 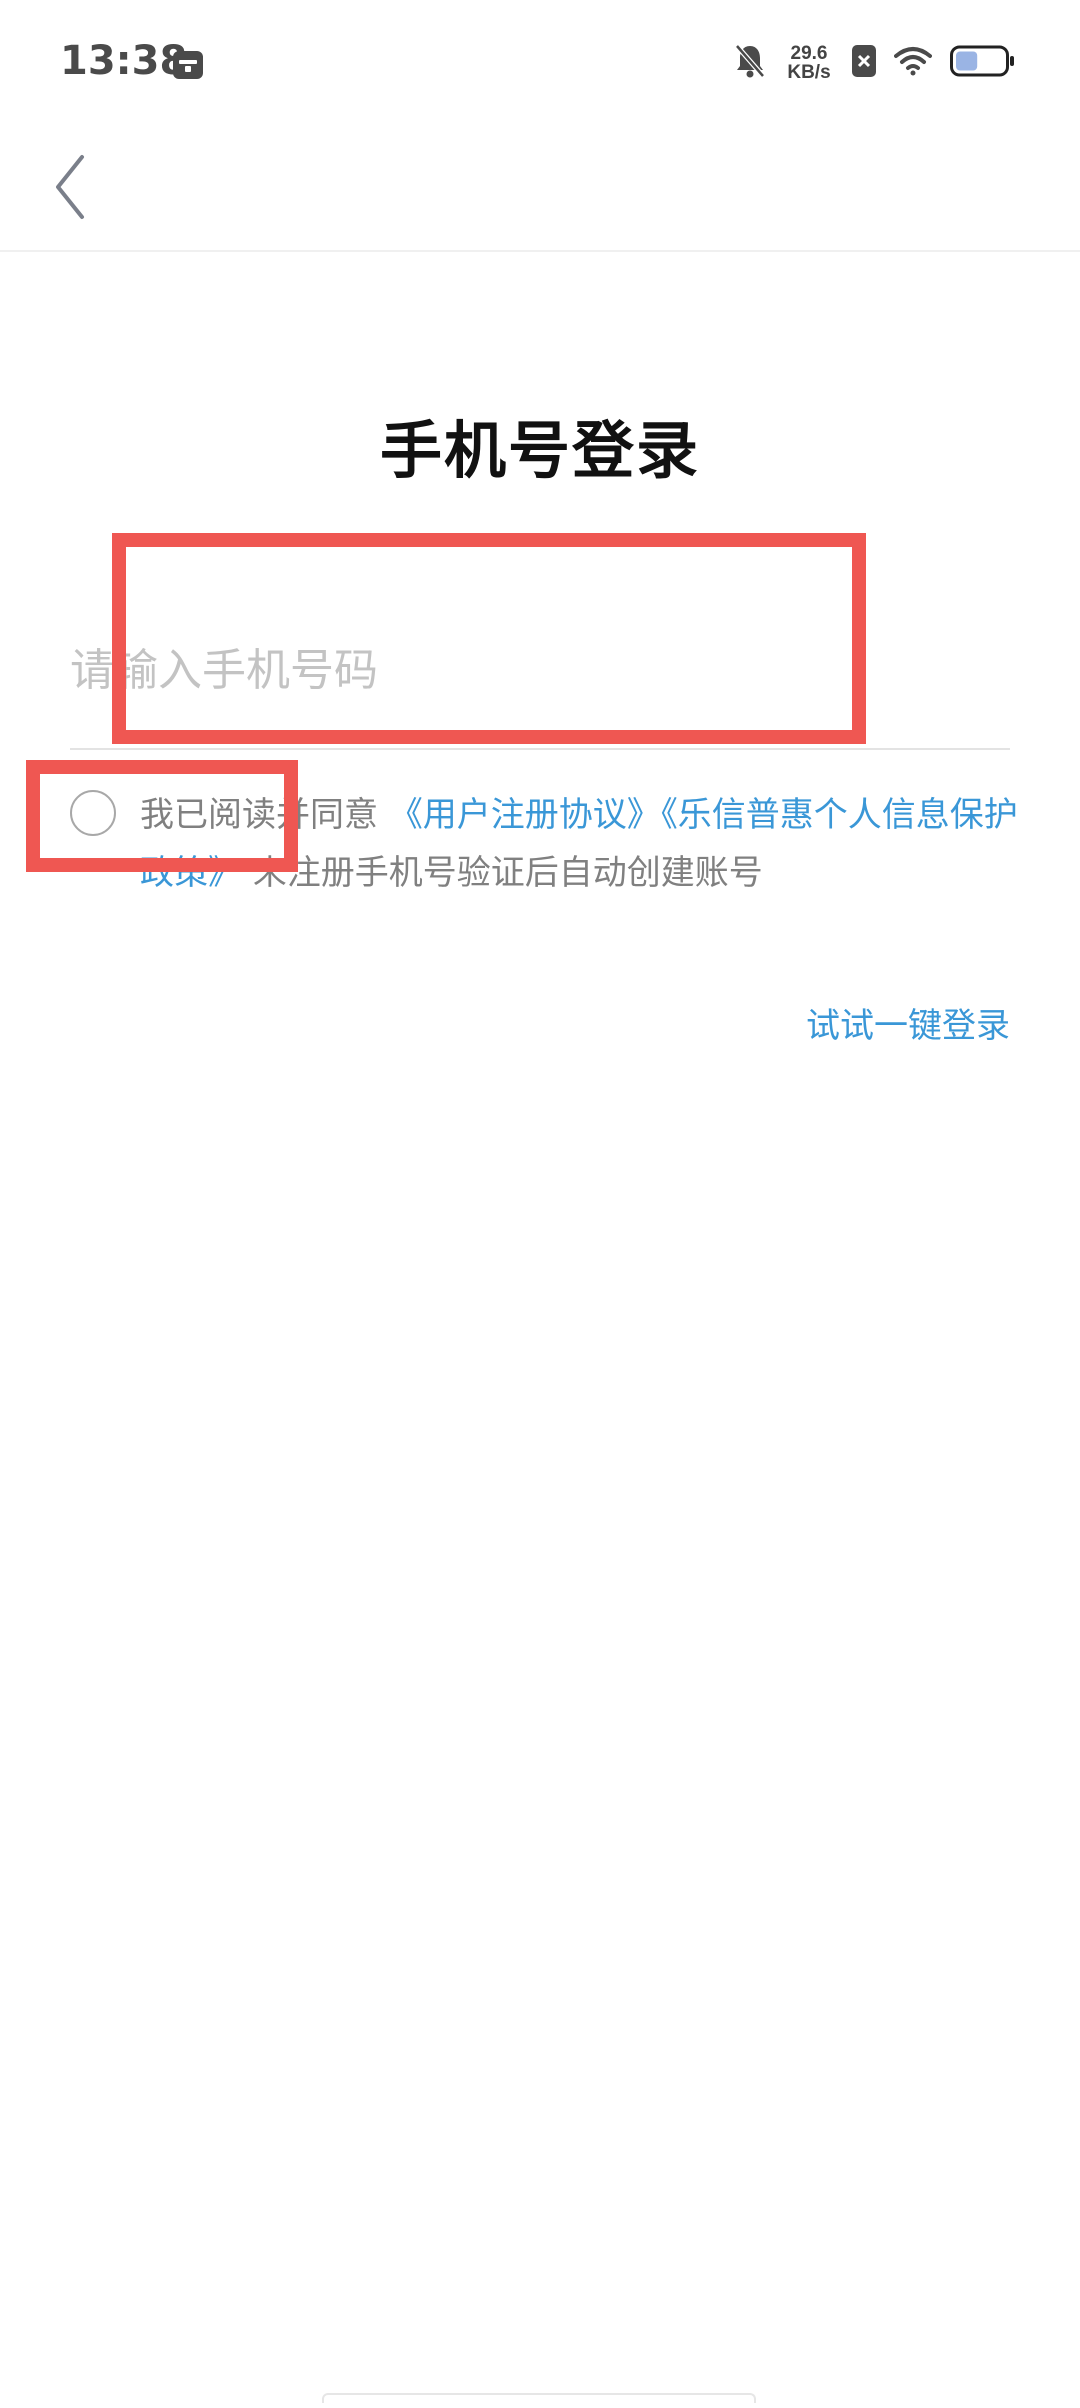 What do you see at coordinates (908, 1022) in the screenshot?
I see `one-tap-login-link: 试试一键登录` at bounding box center [908, 1022].